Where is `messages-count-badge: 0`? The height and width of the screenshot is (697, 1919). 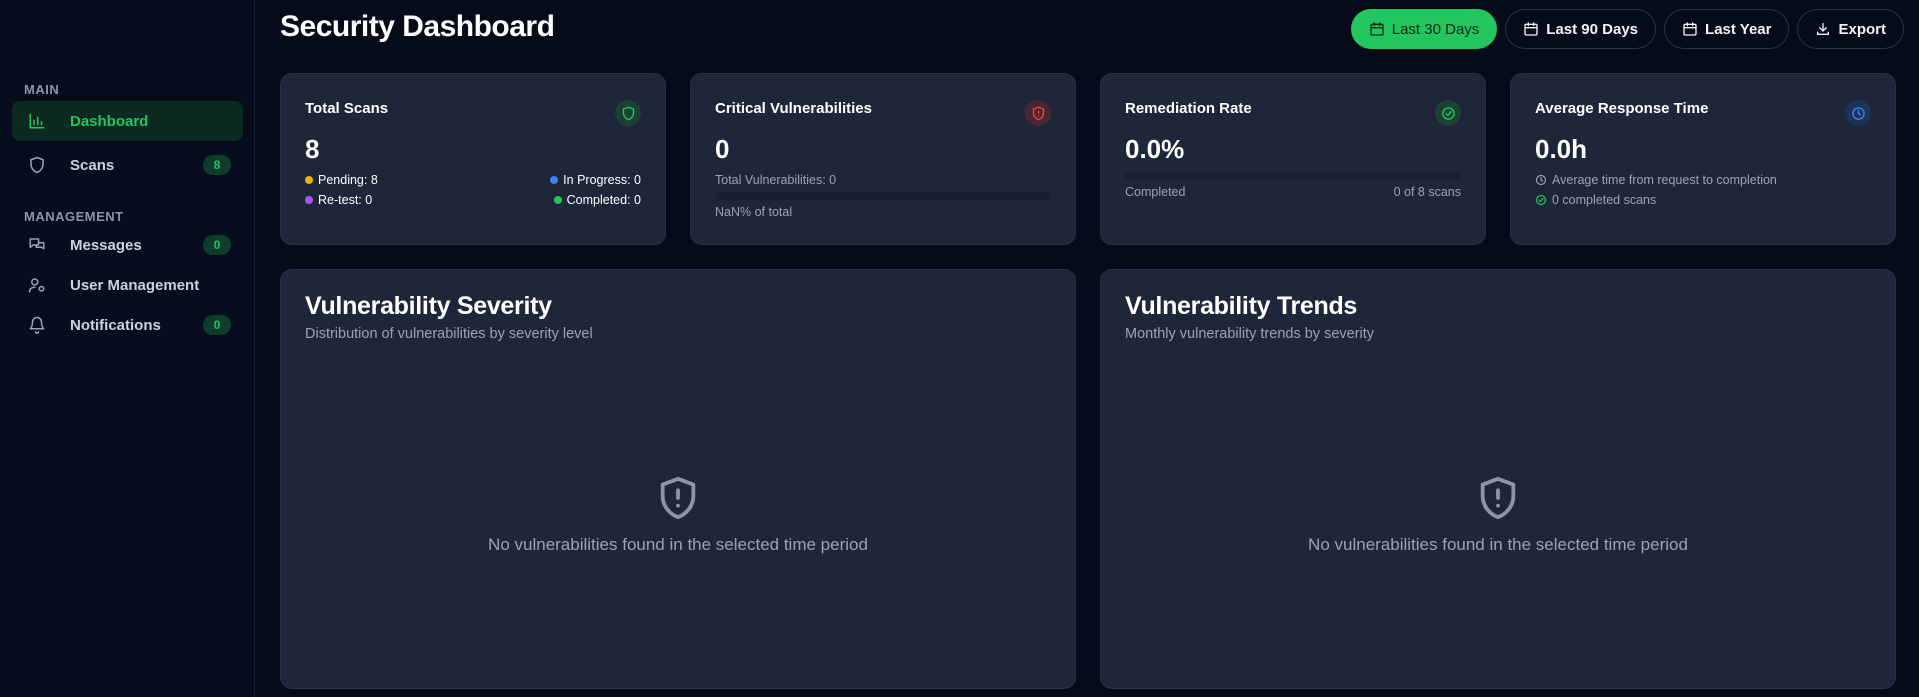 messages-count-badge: 0 is located at coordinates (217, 245).